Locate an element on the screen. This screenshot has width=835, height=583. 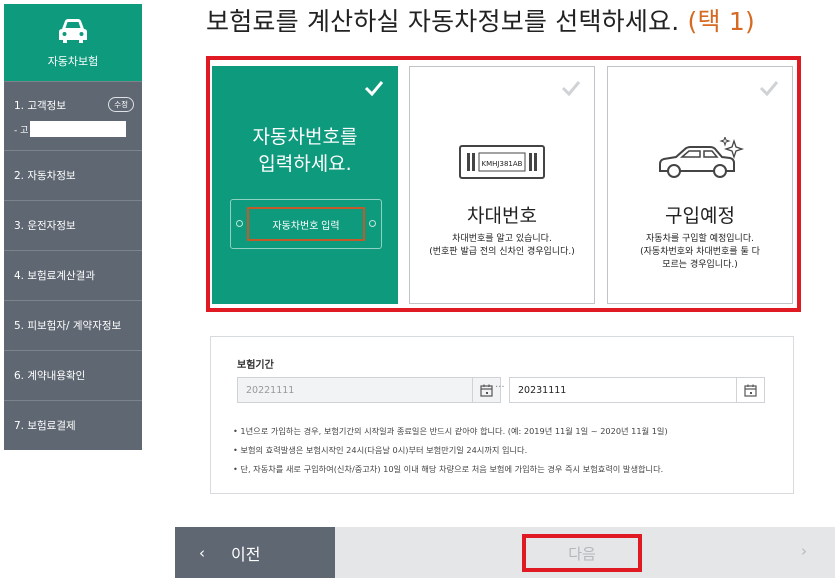
vin-title: 차대번호 is located at coordinates (502, 216).